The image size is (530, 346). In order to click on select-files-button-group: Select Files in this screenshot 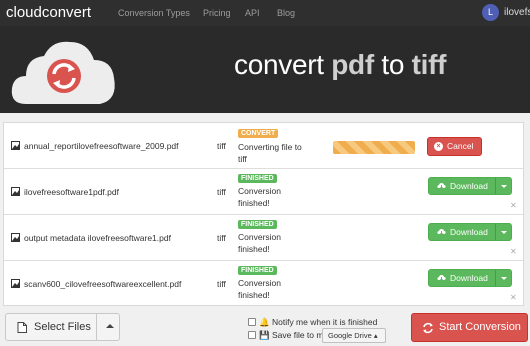, I will do `click(62, 327)`.